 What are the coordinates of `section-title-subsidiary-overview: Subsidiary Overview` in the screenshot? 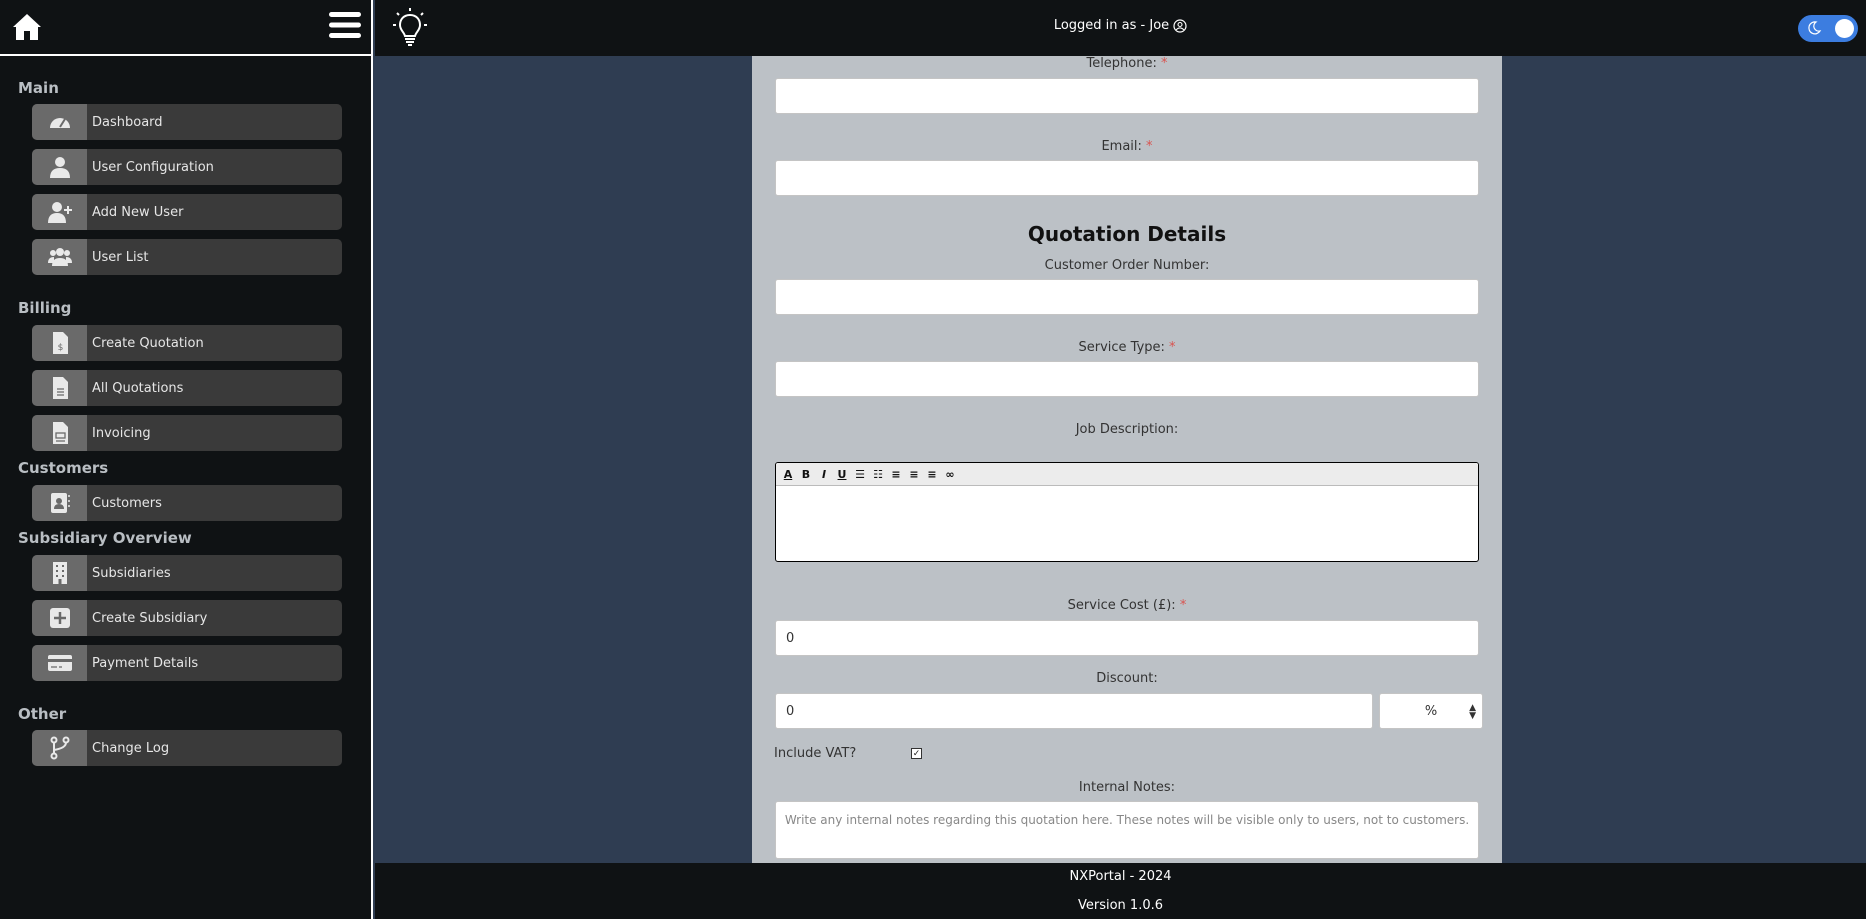 It's located at (105, 538).